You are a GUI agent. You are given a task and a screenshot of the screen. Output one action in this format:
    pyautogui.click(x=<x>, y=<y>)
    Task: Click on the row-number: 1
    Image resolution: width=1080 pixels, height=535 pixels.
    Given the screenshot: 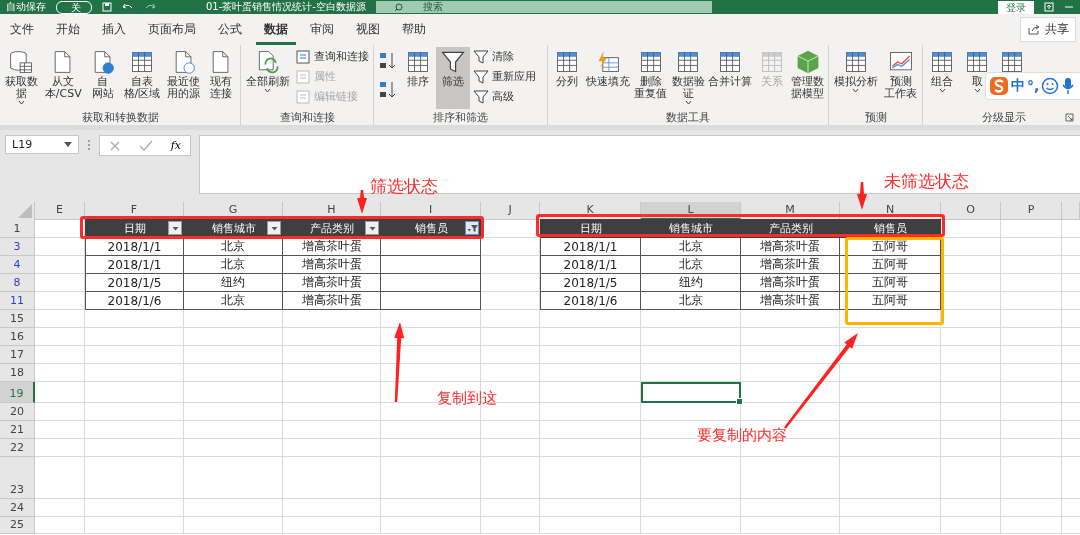 What is the action you would take?
    pyautogui.click(x=17, y=228)
    